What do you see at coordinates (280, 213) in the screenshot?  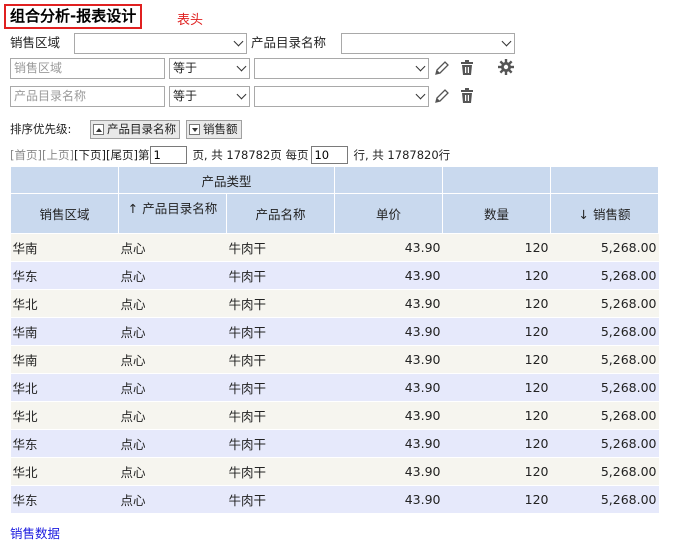 I see `column-header-product: 产品名称` at bounding box center [280, 213].